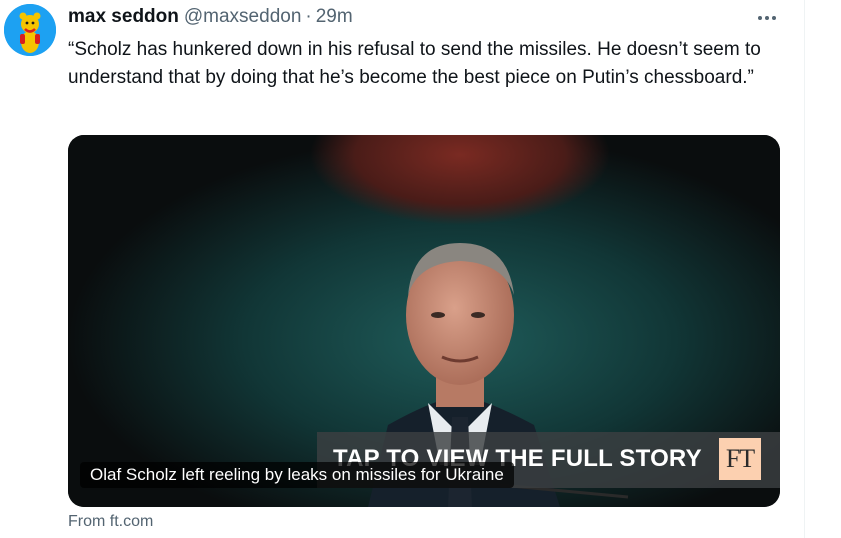 This screenshot has height=538, width=841. I want to click on card-source-link: From ft.com, so click(110, 522).